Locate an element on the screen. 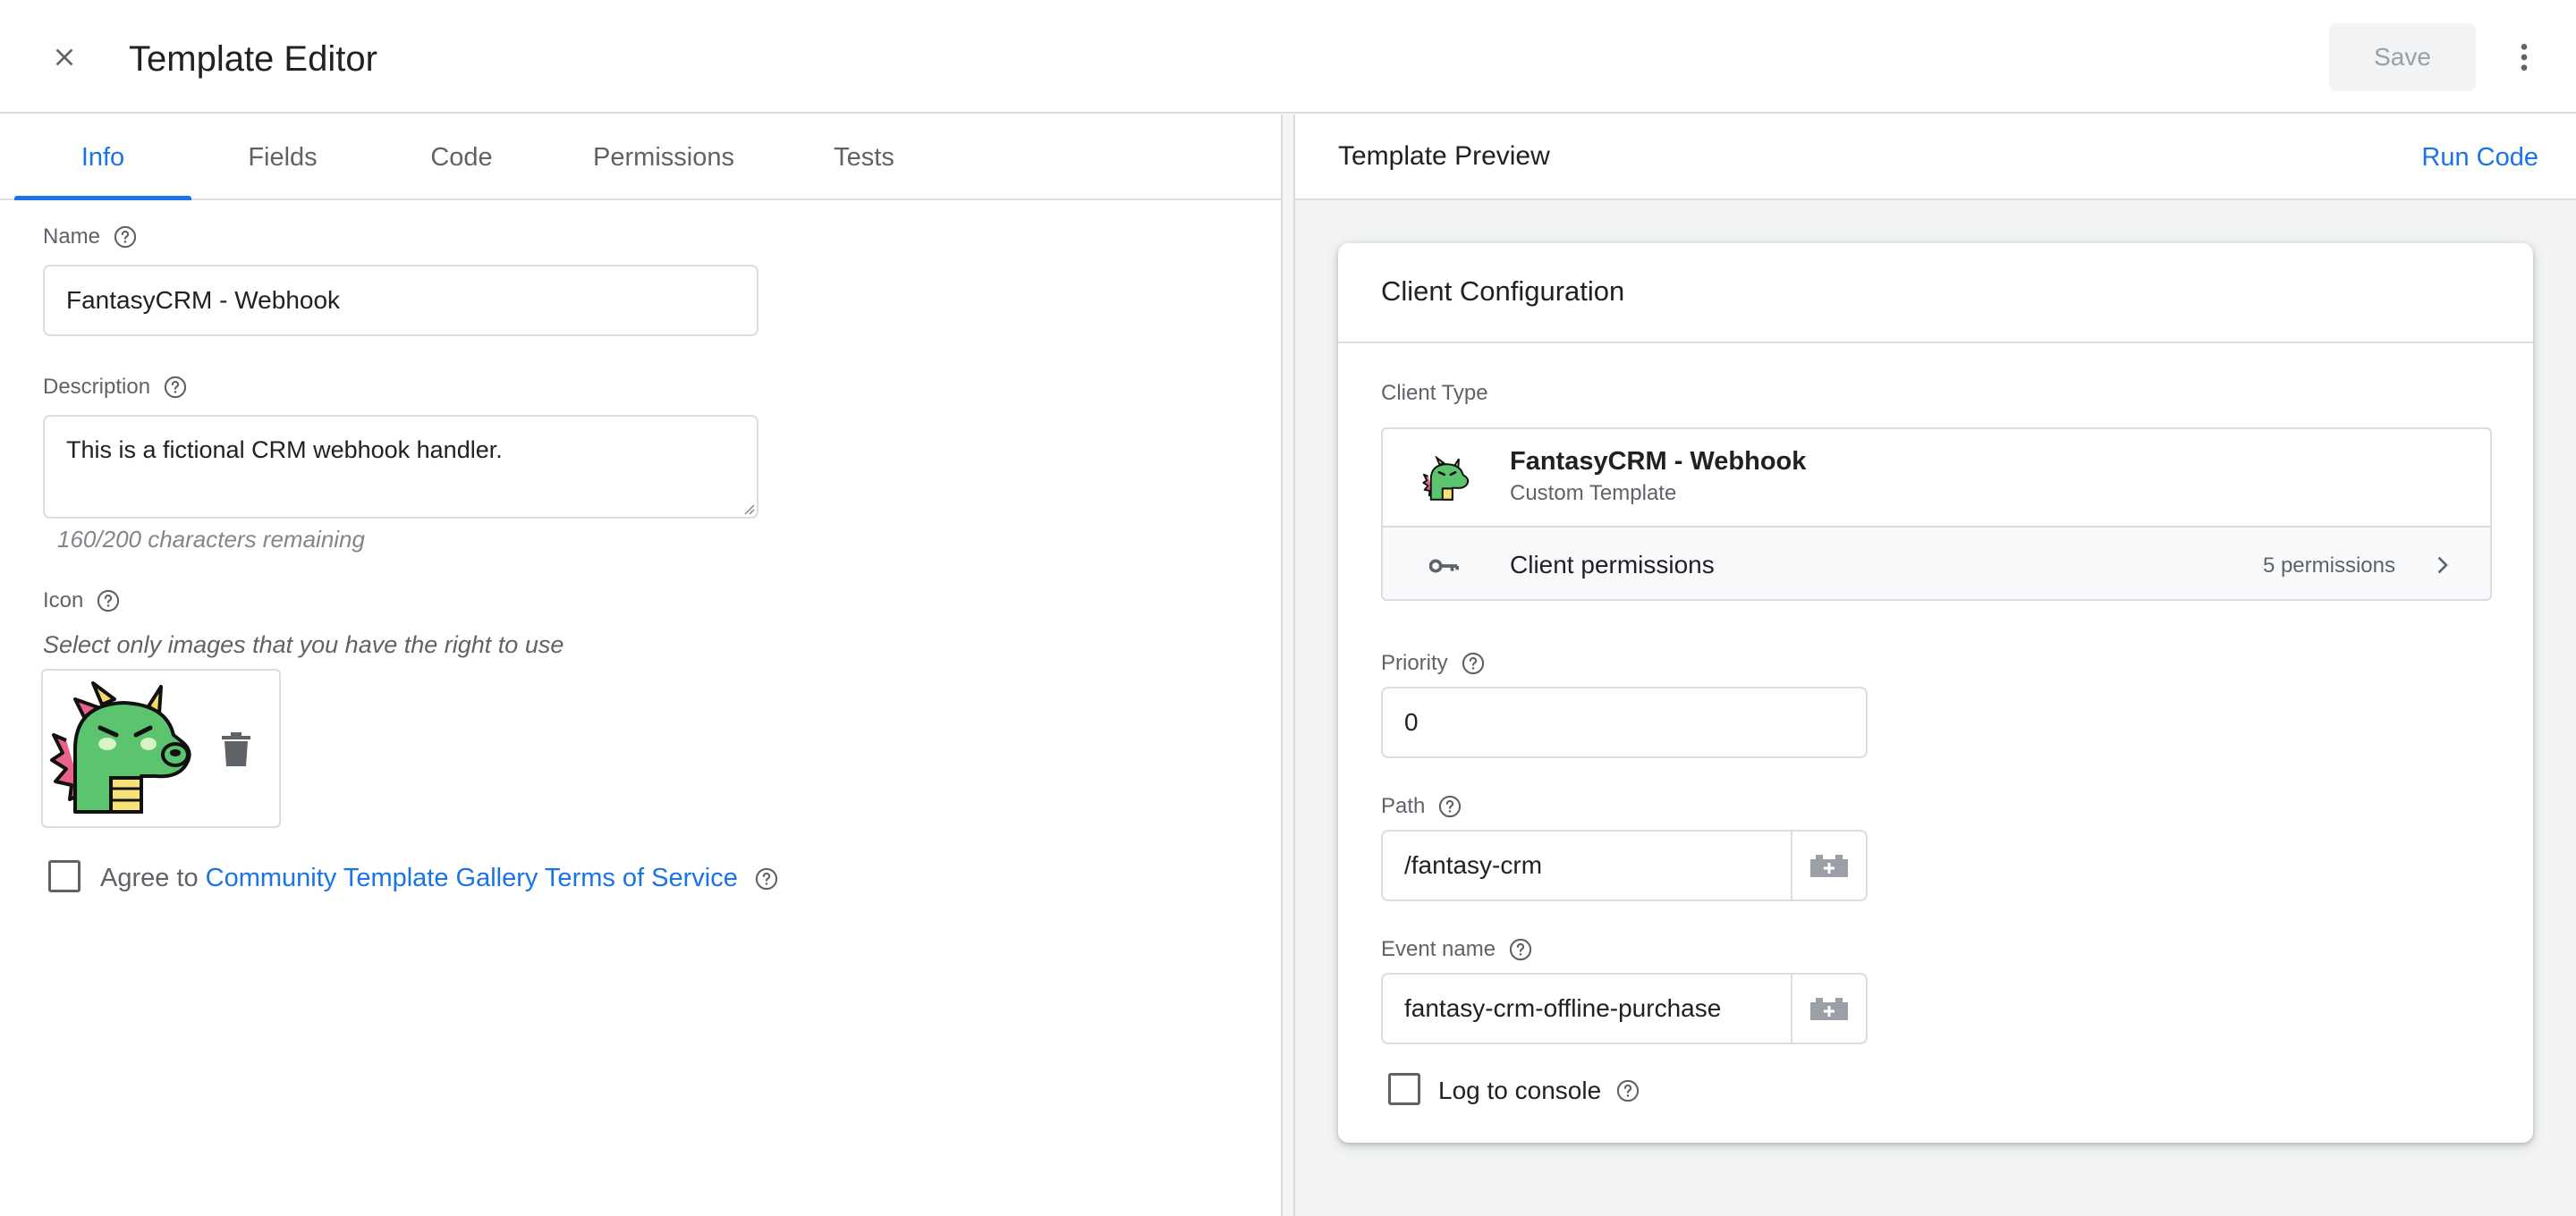 This screenshot has width=2576, height=1216. client-permissions-label: Client permissions is located at coordinates (1612, 565).